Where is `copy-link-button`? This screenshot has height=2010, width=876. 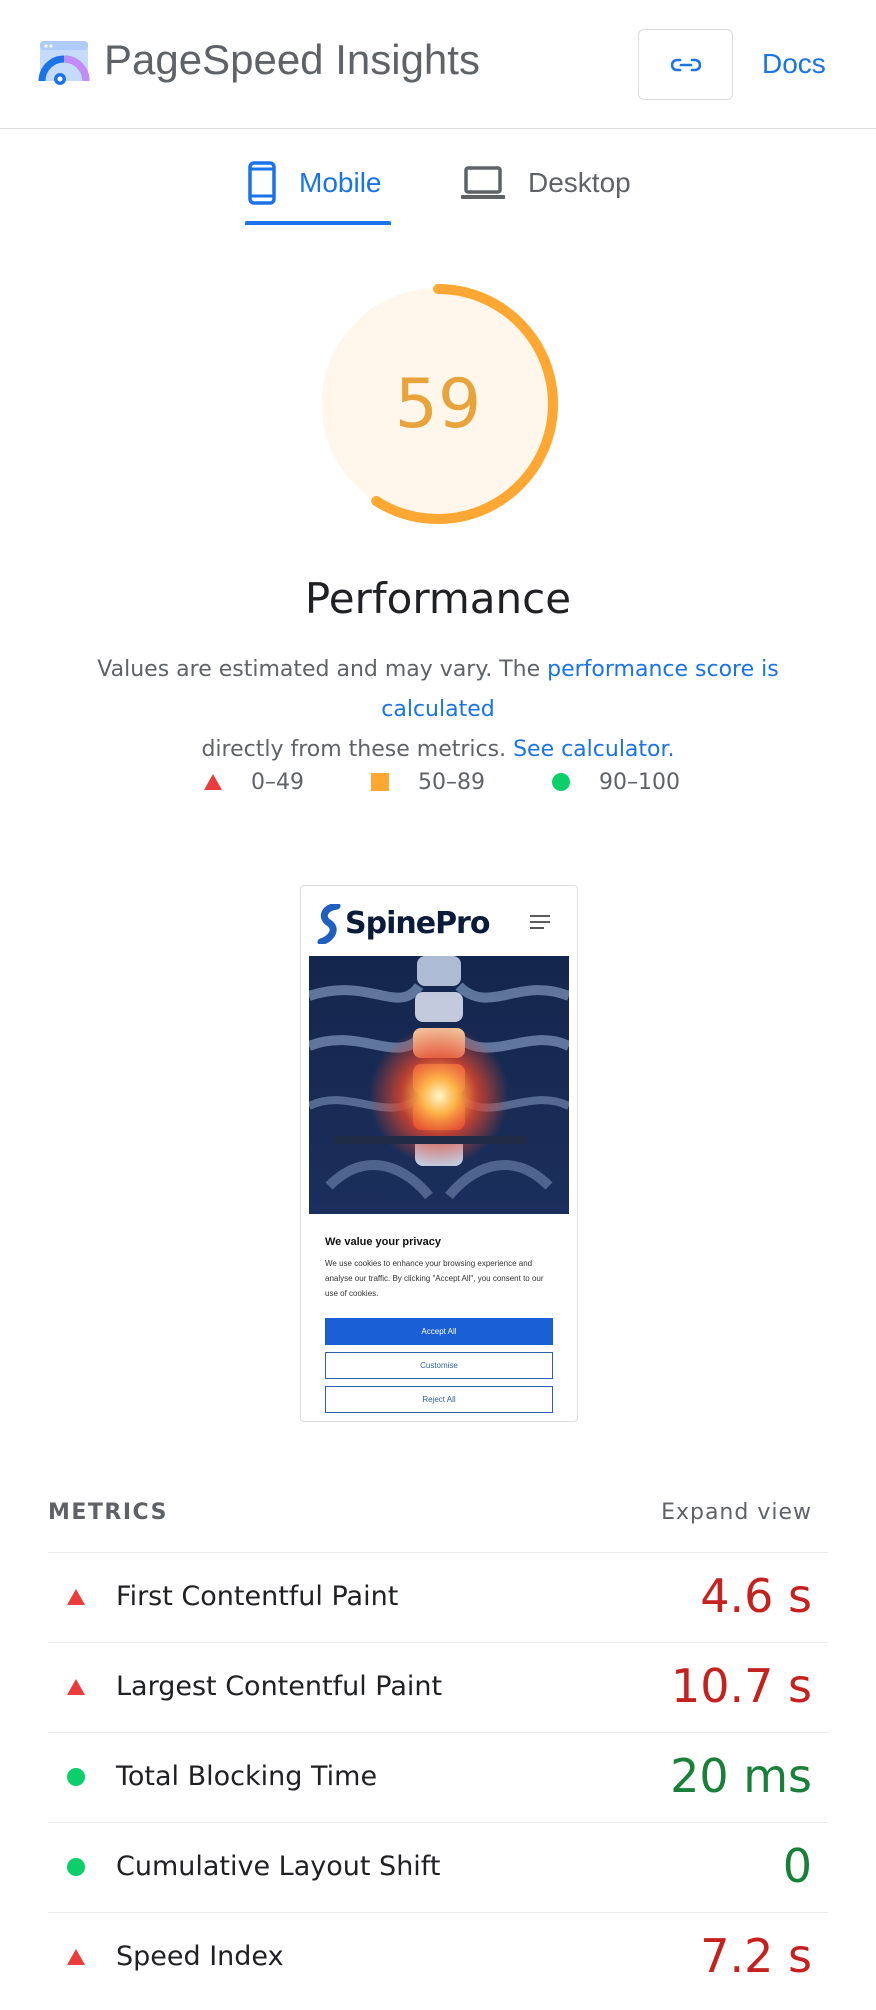 copy-link-button is located at coordinates (685, 64).